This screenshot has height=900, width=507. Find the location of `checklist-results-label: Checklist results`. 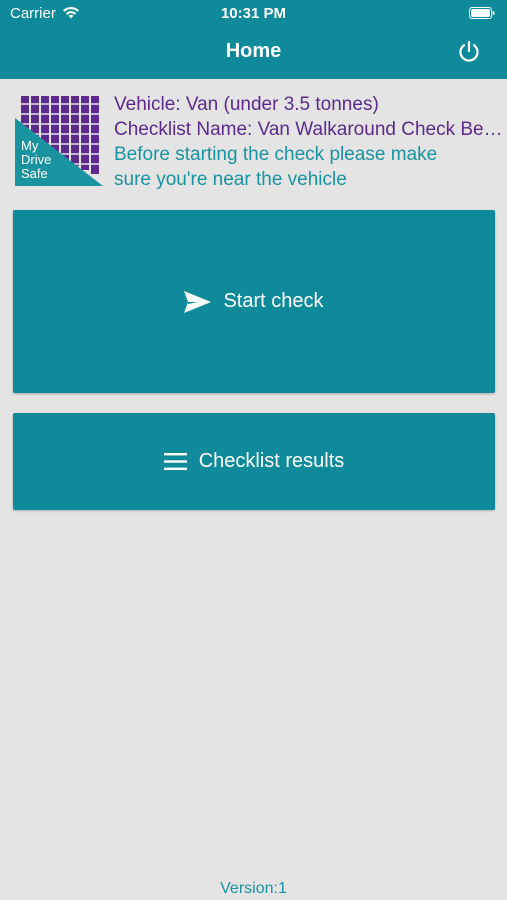

checklist-results-label: Checklist results is located at coordinates (271, 461).